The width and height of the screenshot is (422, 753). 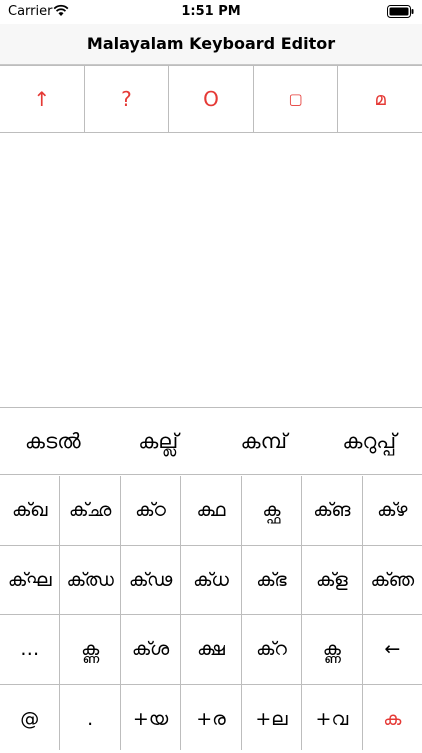 What do you see at coordinates (29, 719) in the screenshot?
I see `at-key: @` at bounding box center [29, 719].